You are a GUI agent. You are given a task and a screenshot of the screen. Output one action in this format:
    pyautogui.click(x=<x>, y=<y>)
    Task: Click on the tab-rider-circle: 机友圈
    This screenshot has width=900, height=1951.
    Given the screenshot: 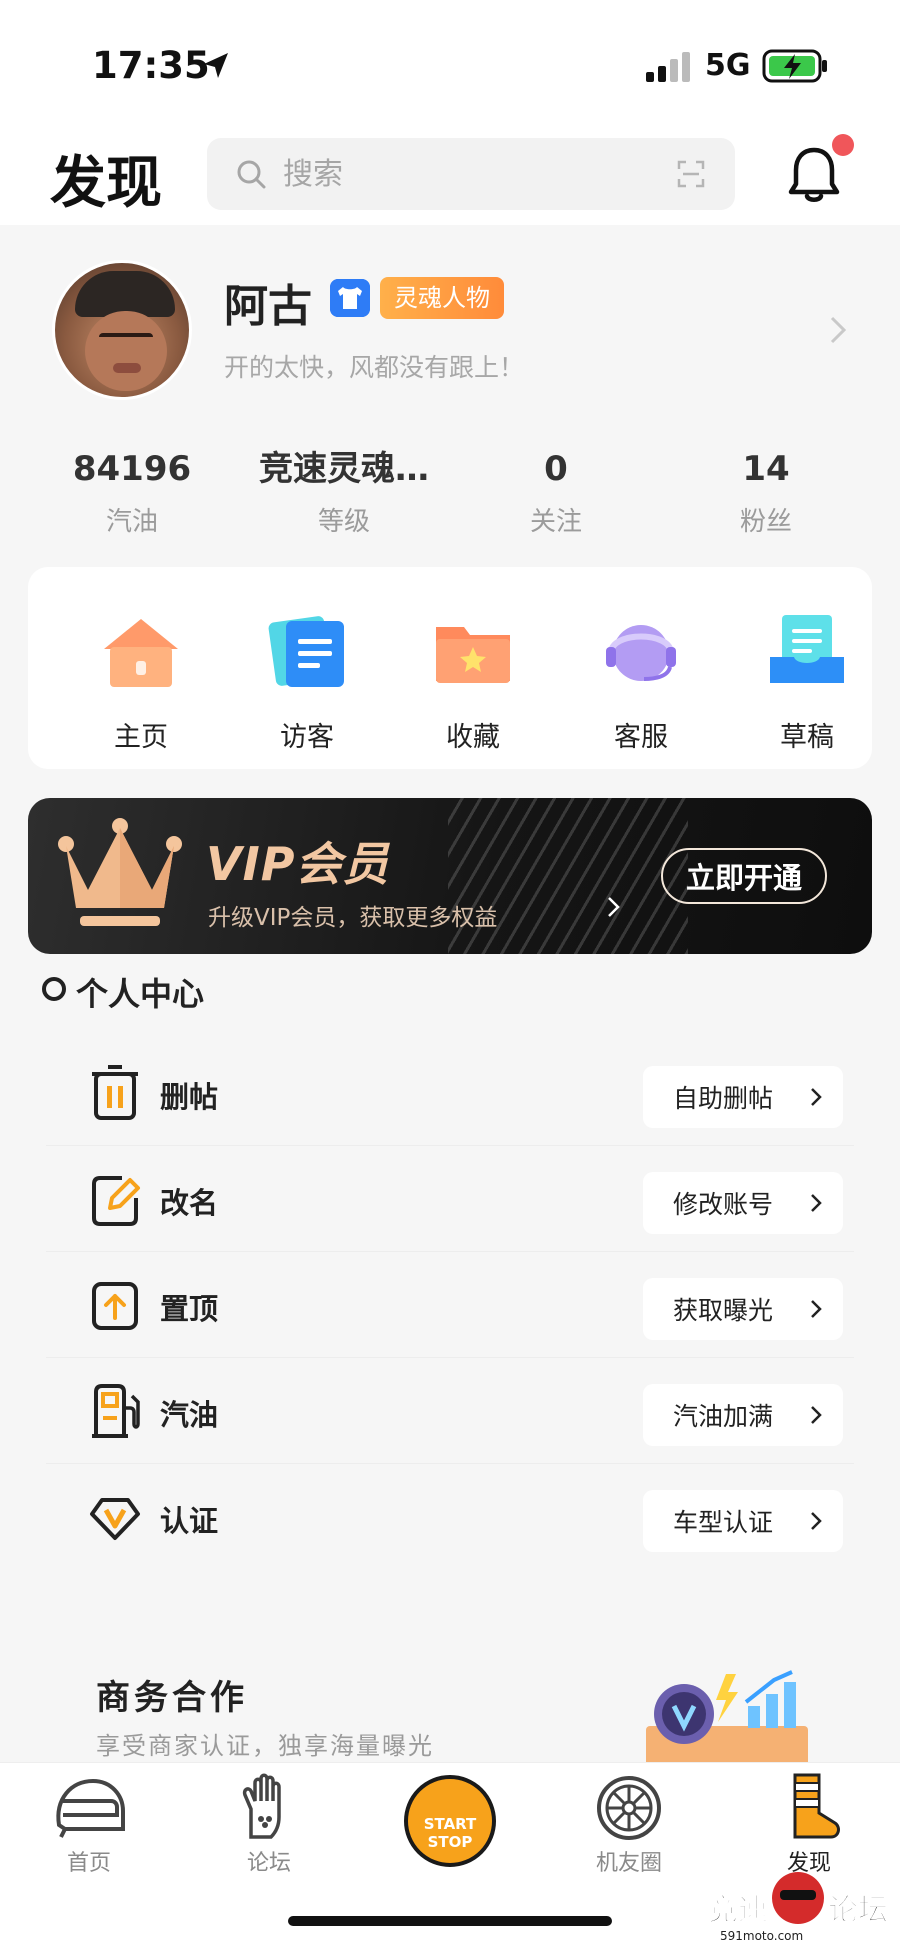 What is the action you would take?
    pyautogui.click(x=629, y=1825)
    